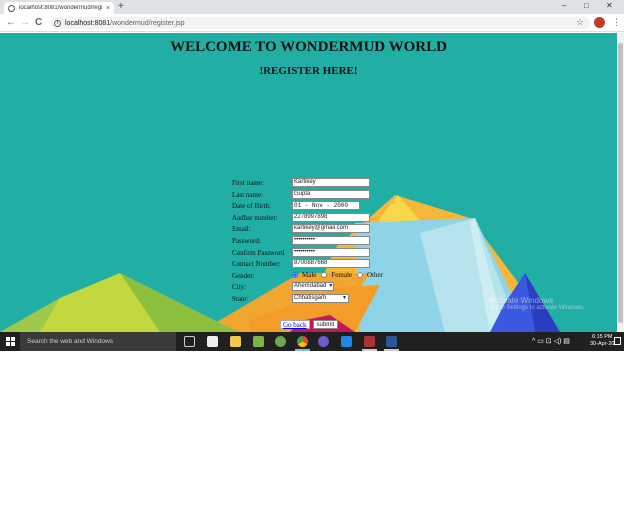  What do you see at coordinates (326, 206) in the screenshot?
I see `dob-date-input: 01 - Nov - 2000` at bounding box center [326, 206].